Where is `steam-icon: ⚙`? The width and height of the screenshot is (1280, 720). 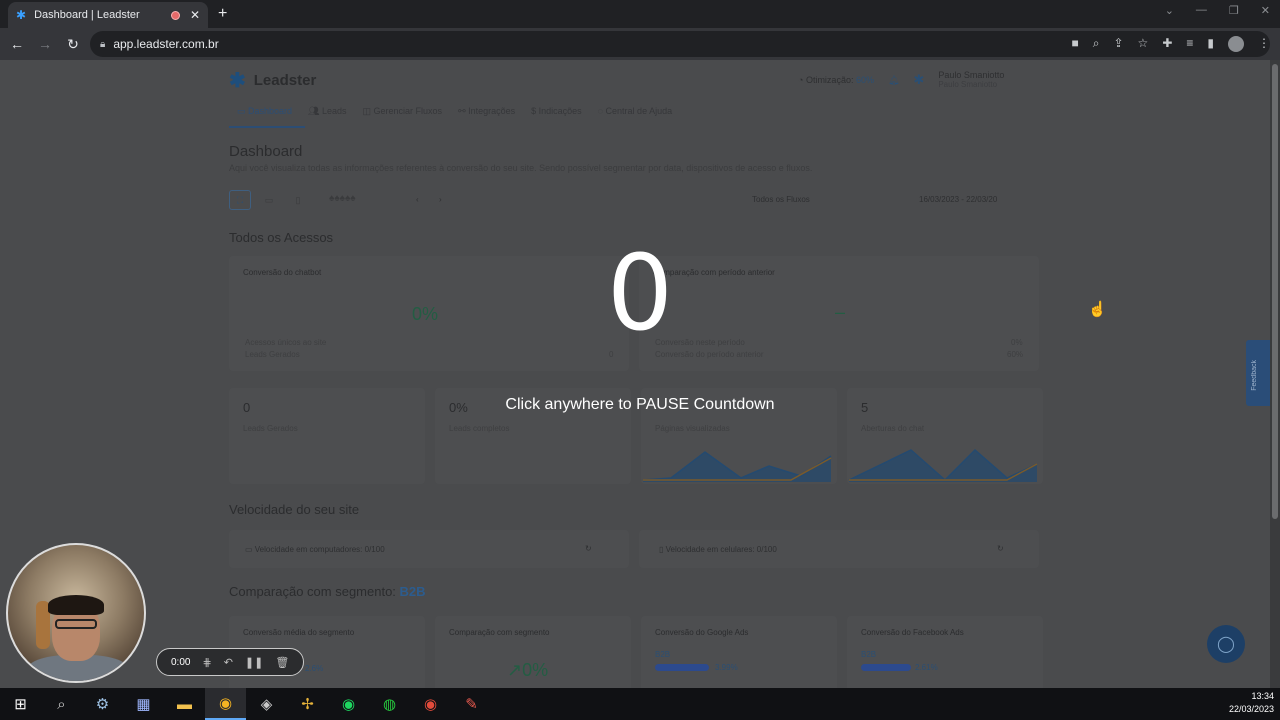
steam-icon: ⚙ is located at coordinates (102, 704).